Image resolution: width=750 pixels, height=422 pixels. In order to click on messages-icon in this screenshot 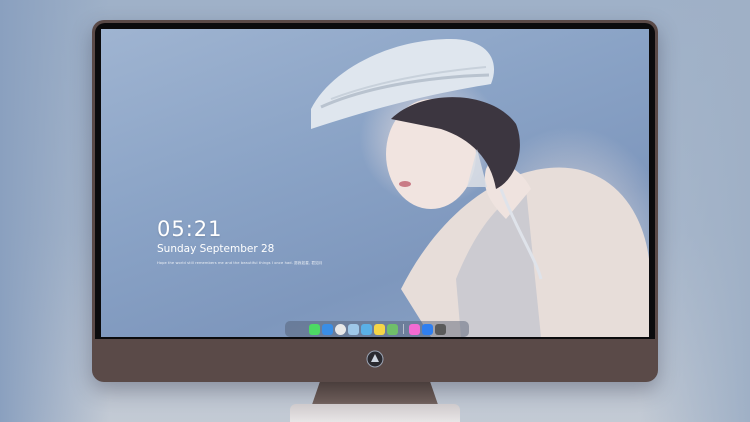, I will do `click(314, 329)`.